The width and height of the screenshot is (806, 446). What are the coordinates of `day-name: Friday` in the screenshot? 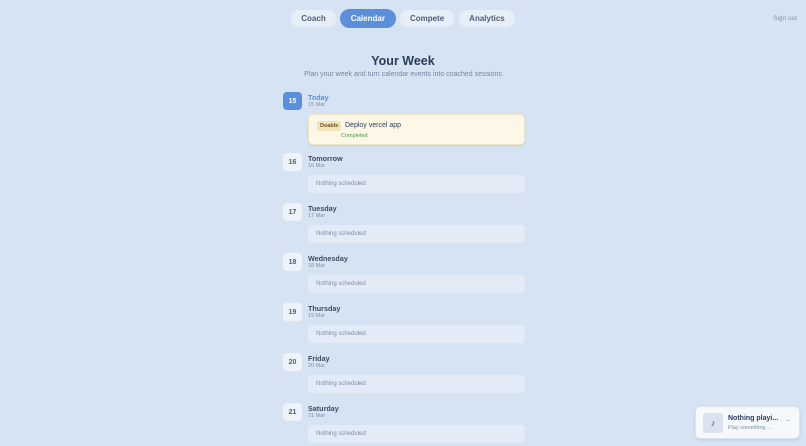 It's located at (319, 358).